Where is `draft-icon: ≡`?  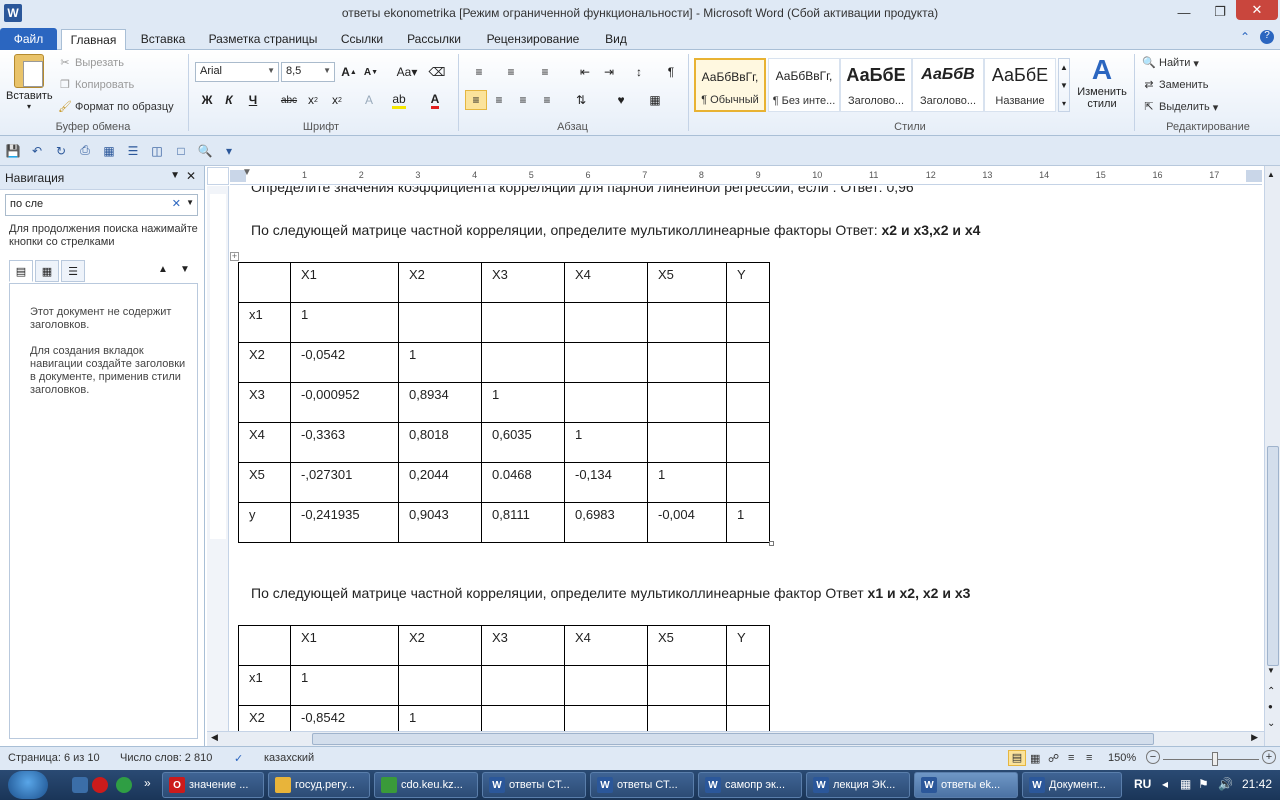 draft-icon: ≡ is located at coordinates (1089, 758).